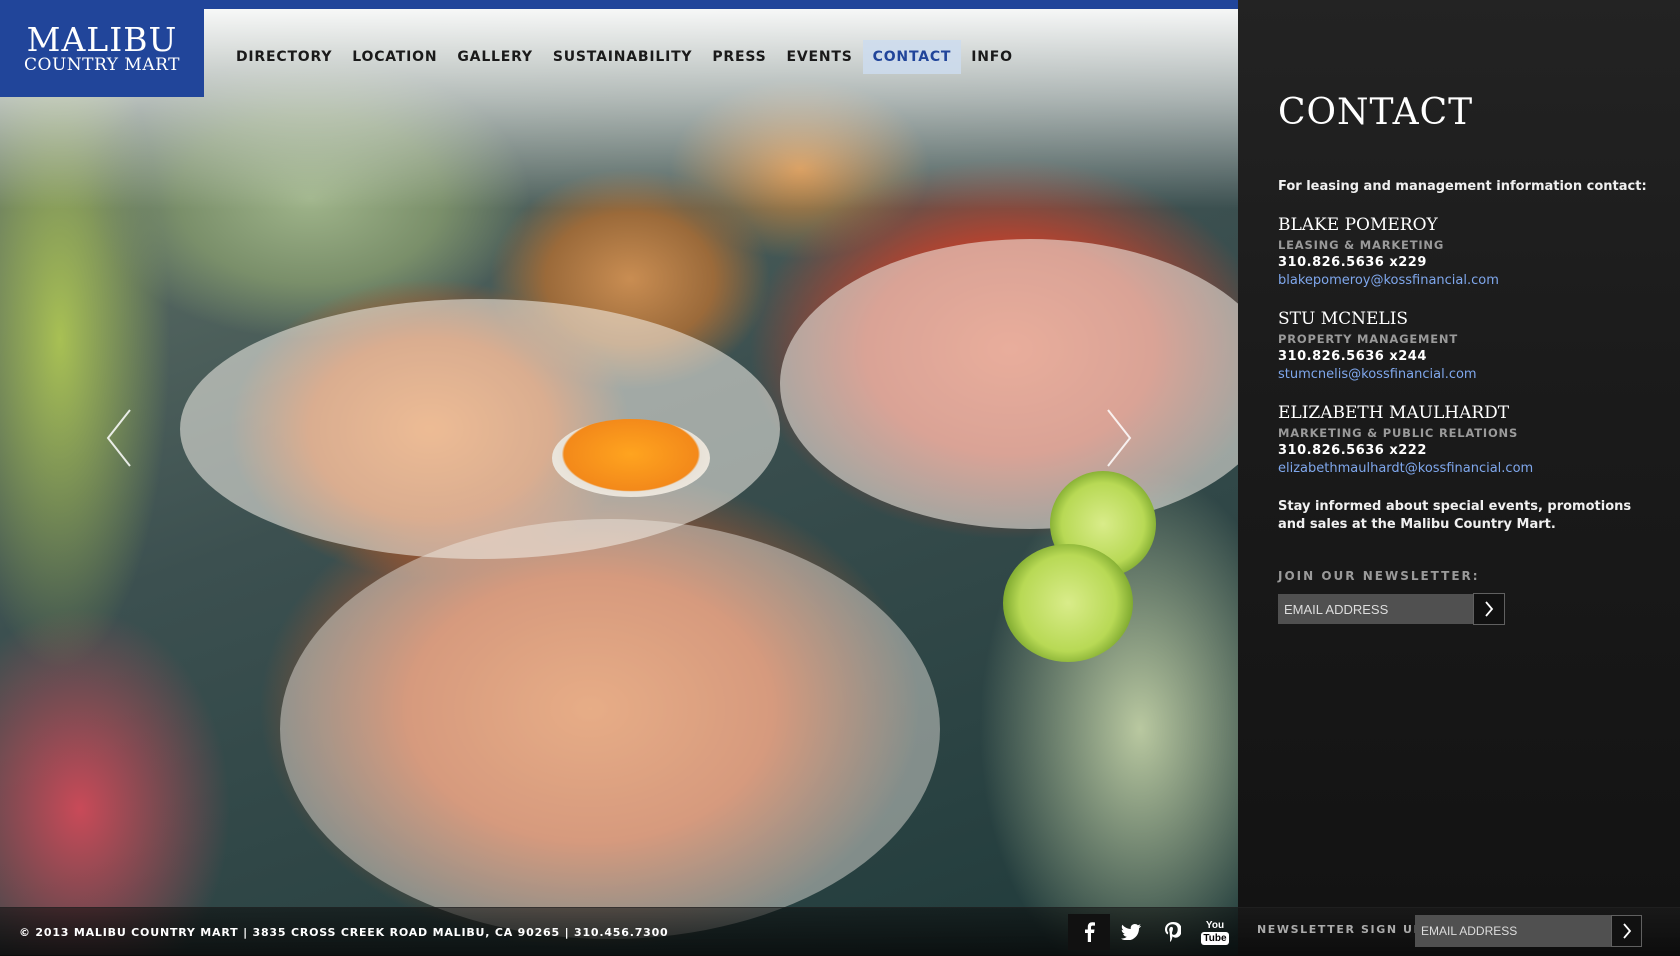 This screenshot has height=956, width=1680. Describe the element at coordinates (1068, 603) in the screenshot. I see `lime-slice` at that location.